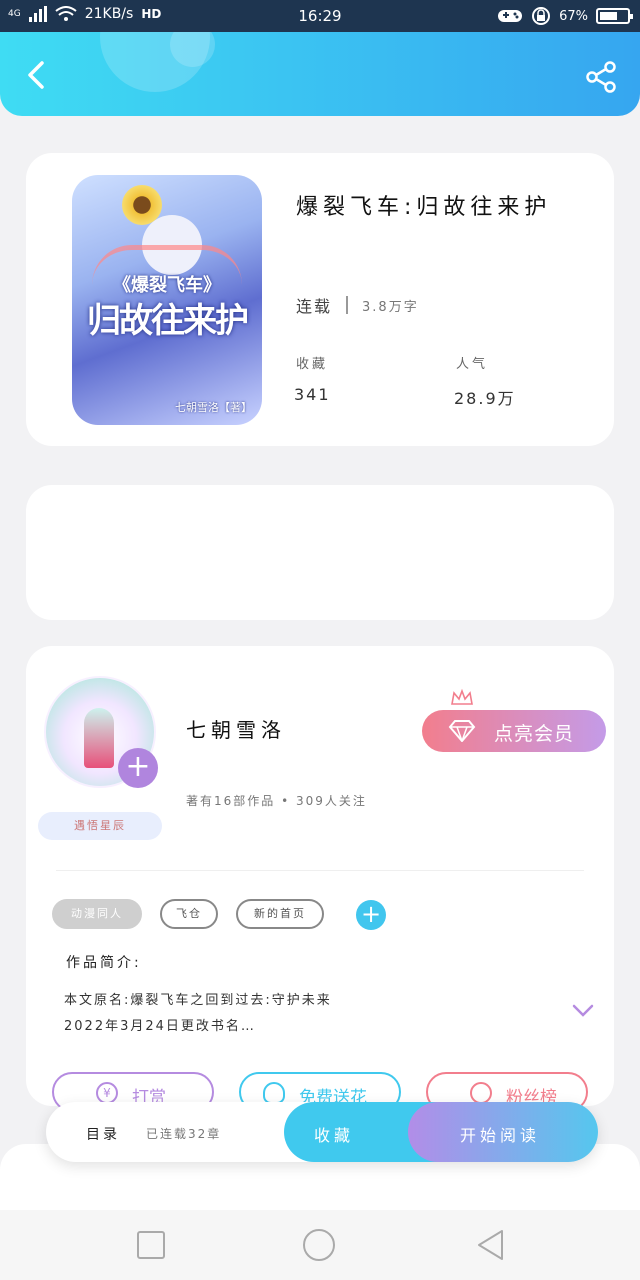 This screenshot has height=1280, width=640. Describe the element at coordinates (472, 364) in the screenshot. I see `popularity-label: 人气` at that location.